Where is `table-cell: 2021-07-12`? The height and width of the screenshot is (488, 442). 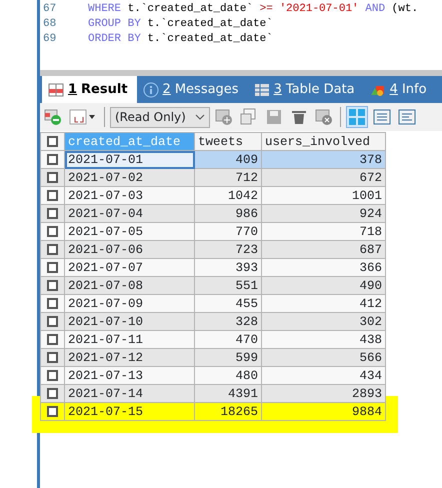 table-cell: 2021-07-12 is located at coordinates (129, 357).